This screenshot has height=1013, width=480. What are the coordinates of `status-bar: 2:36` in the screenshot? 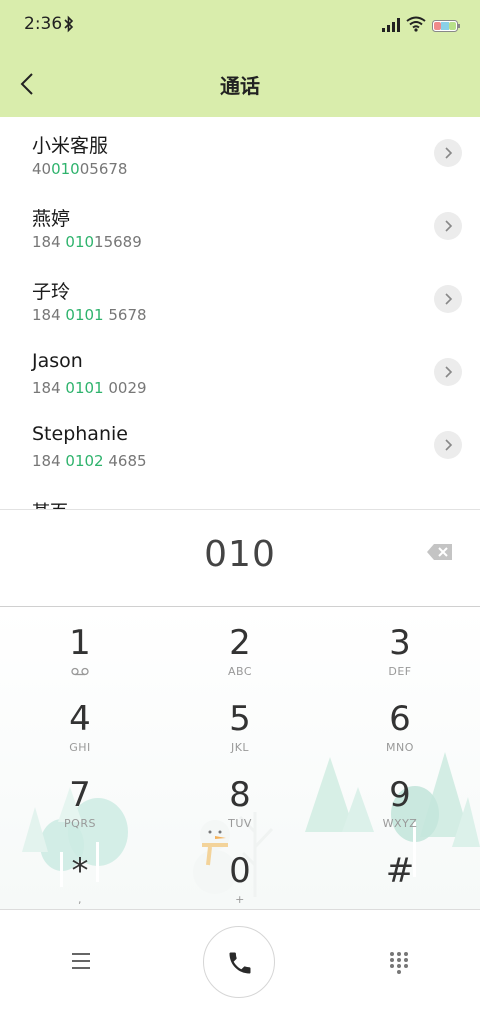 It's located at (240, 26).